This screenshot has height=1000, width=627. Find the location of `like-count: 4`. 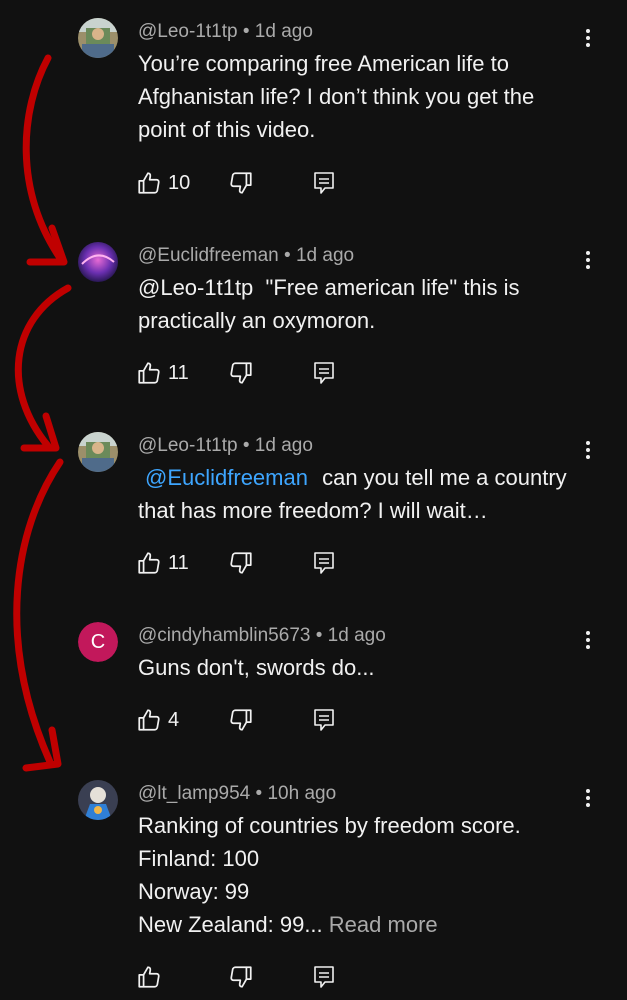

like-count: 4 is located at coordinates (174, 719).